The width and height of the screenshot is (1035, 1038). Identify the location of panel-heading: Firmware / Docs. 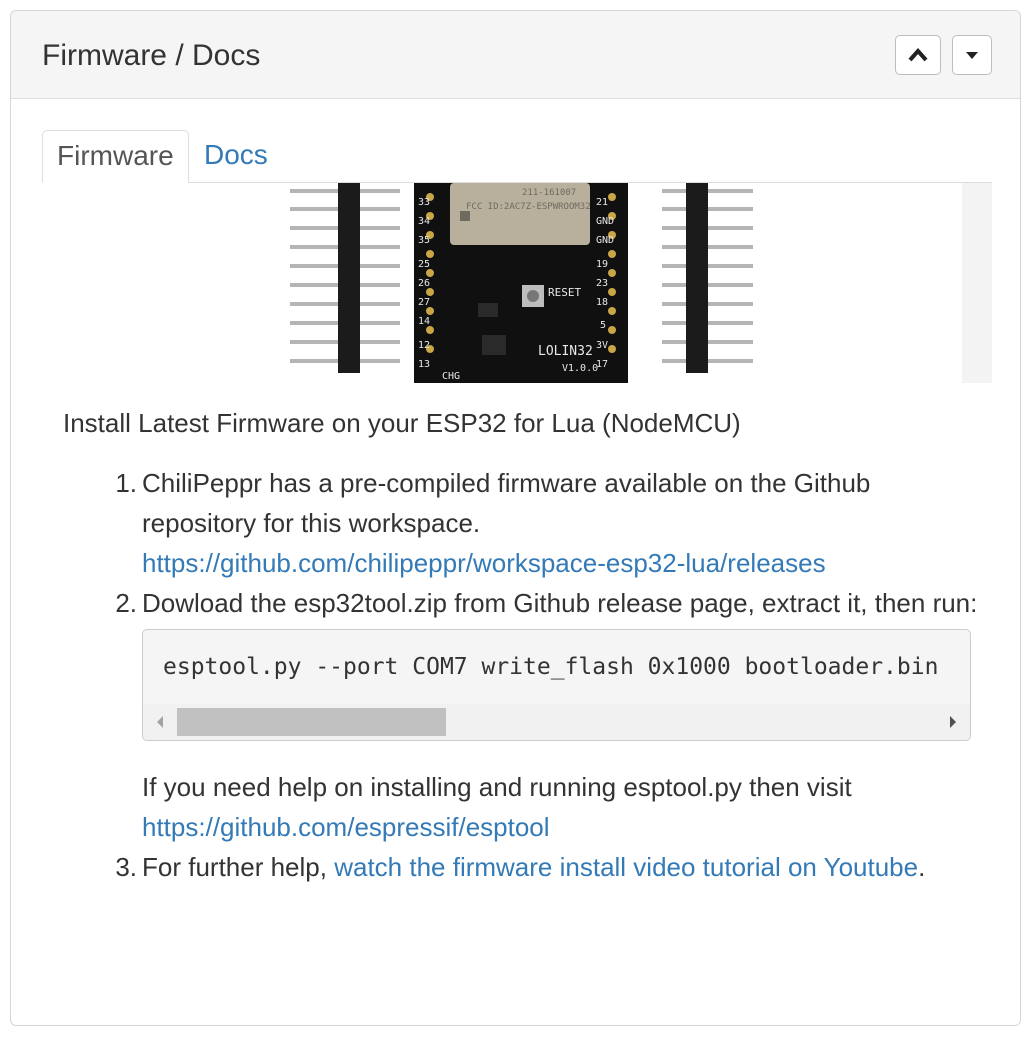
(515, 55).